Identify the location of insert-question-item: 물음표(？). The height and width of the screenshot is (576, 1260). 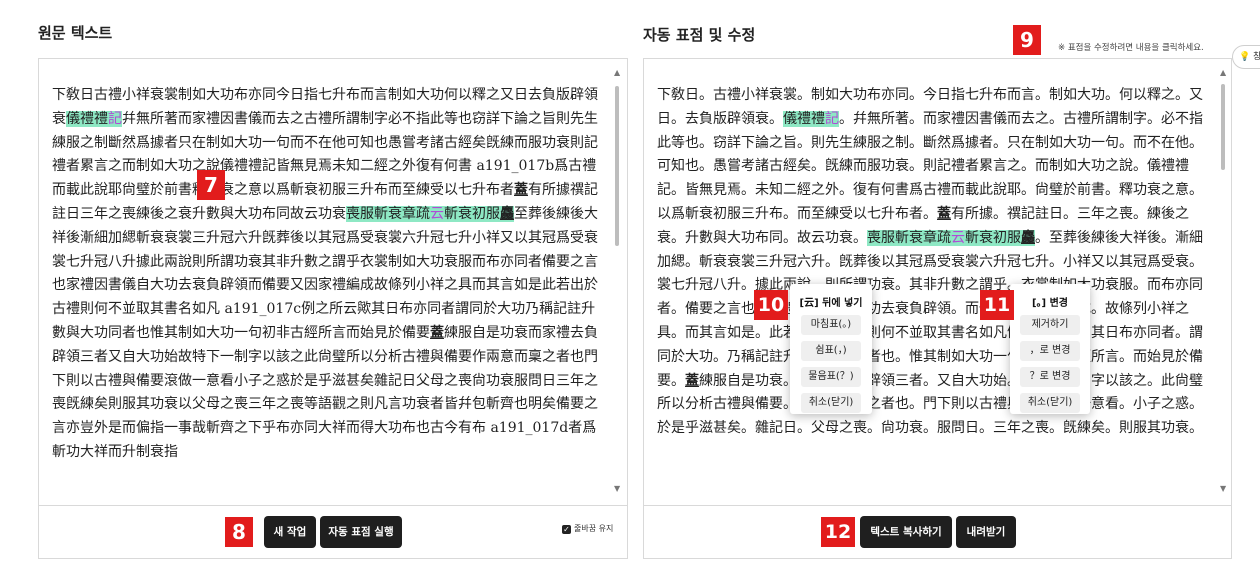
(831, 377).